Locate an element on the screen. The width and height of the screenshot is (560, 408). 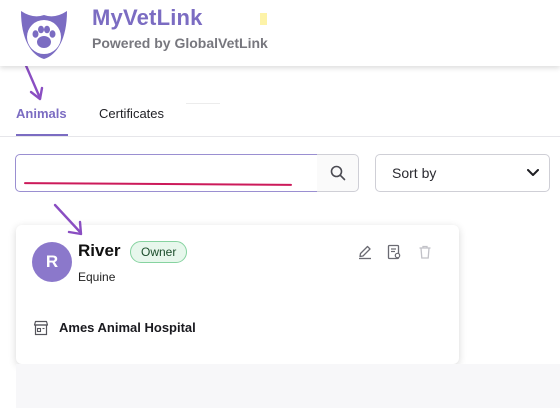
clinic-name: Ames Animal Hospital is located at coordinates (127, 327).